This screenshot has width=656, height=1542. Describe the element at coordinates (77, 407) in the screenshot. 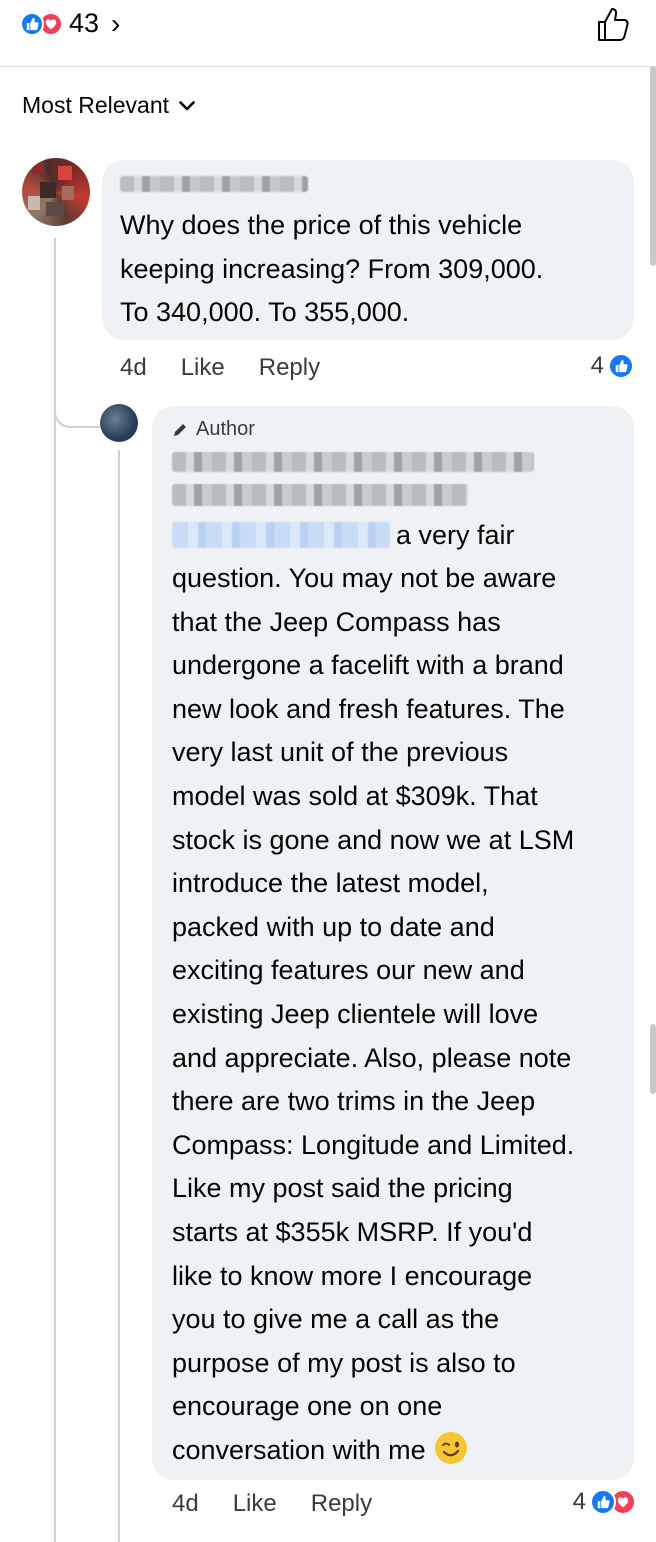

I see `reply-connector` at that location.